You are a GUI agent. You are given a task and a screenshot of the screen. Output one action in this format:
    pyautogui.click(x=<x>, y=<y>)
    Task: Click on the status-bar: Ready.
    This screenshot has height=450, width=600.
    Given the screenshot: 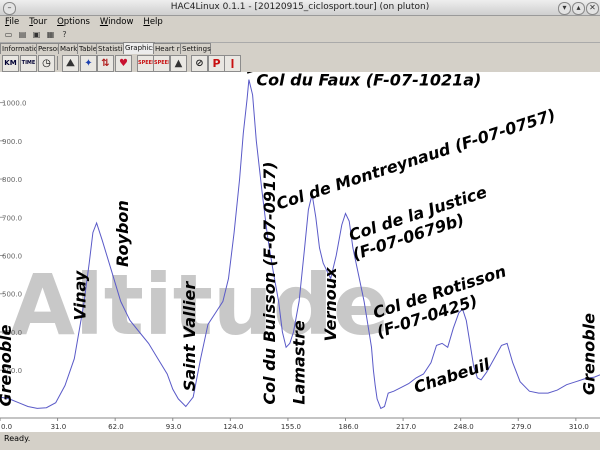 What is the action you would take?
    pyautogui.click(x=300, y=441)
    